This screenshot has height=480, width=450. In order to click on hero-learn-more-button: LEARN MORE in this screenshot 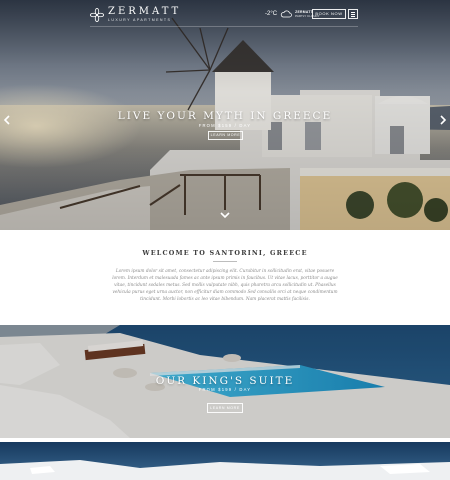, I will do `click(225, 135)`.